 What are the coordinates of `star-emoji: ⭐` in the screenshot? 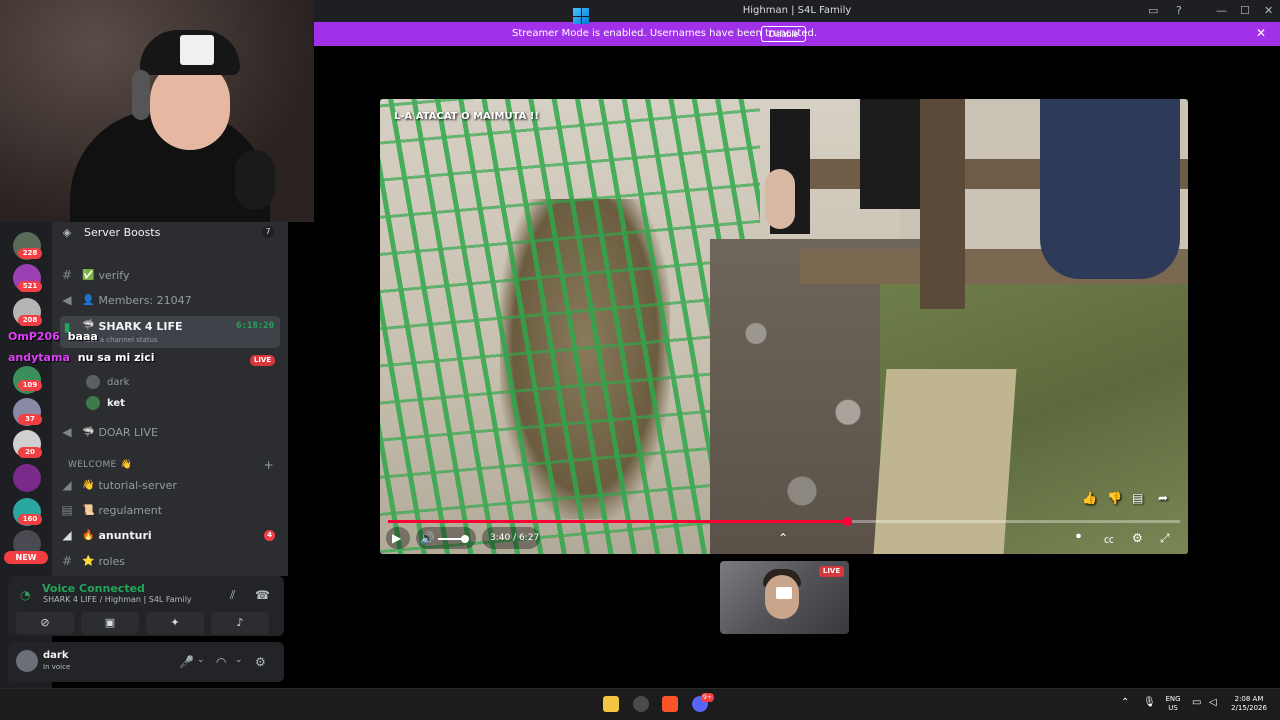 It's located at (88, 561).